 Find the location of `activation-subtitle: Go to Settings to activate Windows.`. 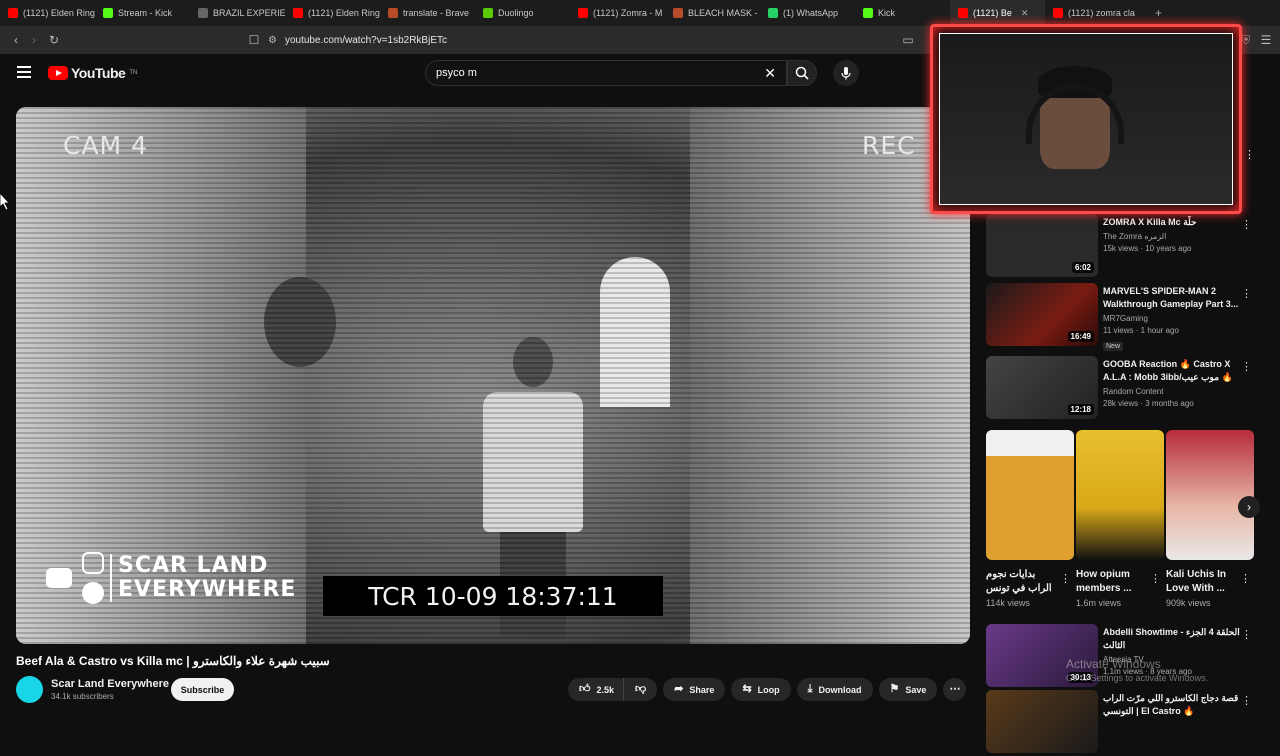

activation-subtitle: Go to Settings to activate Windows. is located at coordinates (1137, 678).